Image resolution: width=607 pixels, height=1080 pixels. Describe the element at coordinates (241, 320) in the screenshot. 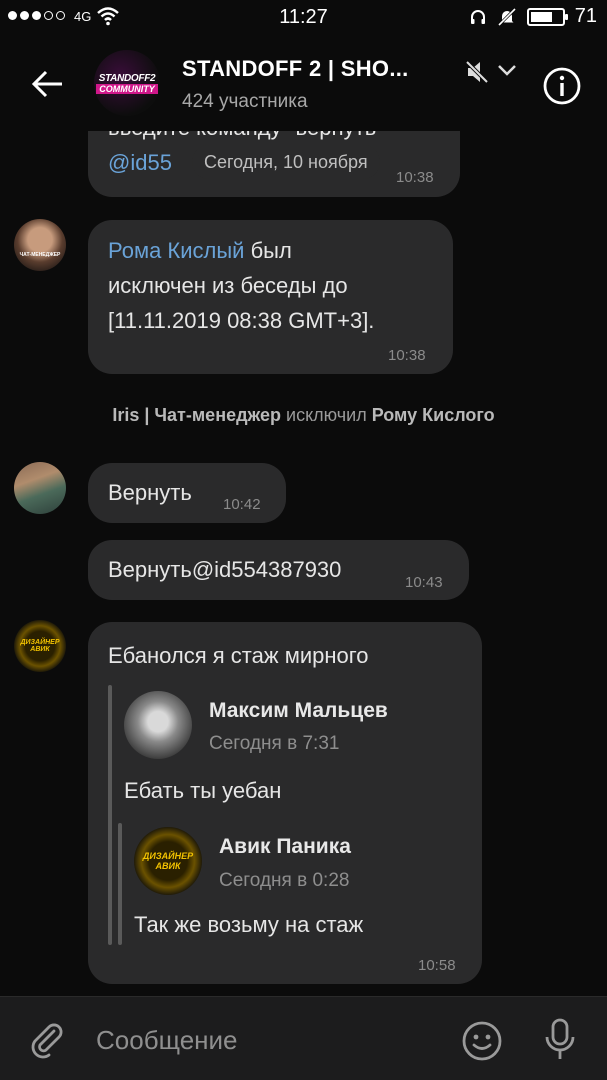

I see `message-text: [11.11.2019 08:38 GMT+3].` at that location.